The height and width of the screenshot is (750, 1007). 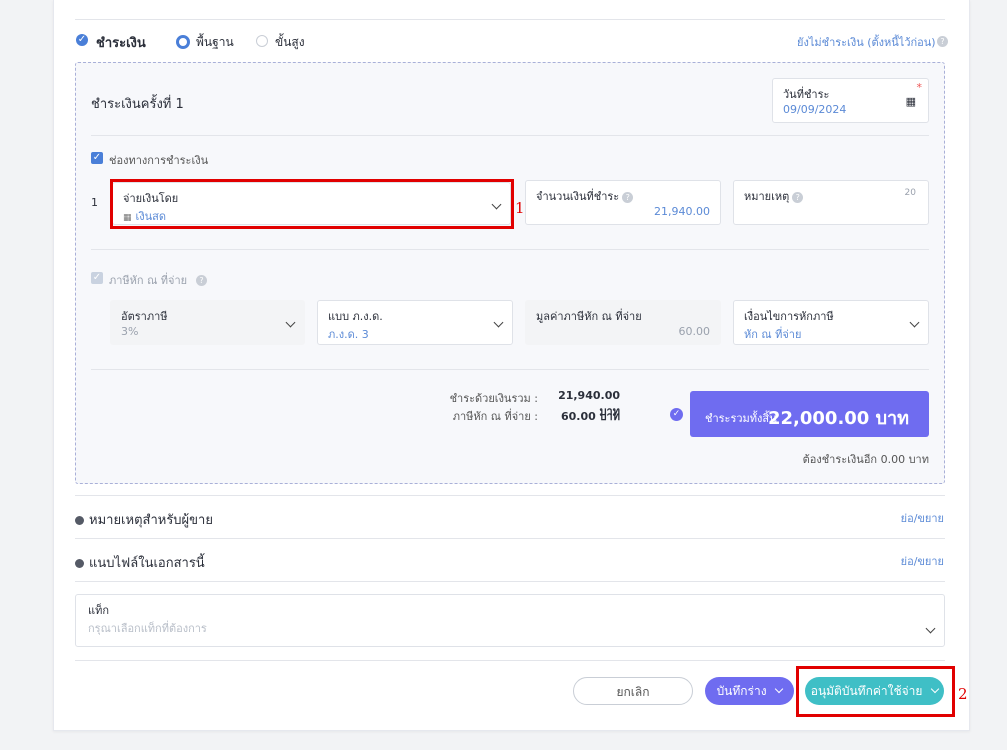 What do you see at coordinates (815, 109) in the screenshot?
I see `date-value: 09/09/2024` at bounding box center [815, 109].